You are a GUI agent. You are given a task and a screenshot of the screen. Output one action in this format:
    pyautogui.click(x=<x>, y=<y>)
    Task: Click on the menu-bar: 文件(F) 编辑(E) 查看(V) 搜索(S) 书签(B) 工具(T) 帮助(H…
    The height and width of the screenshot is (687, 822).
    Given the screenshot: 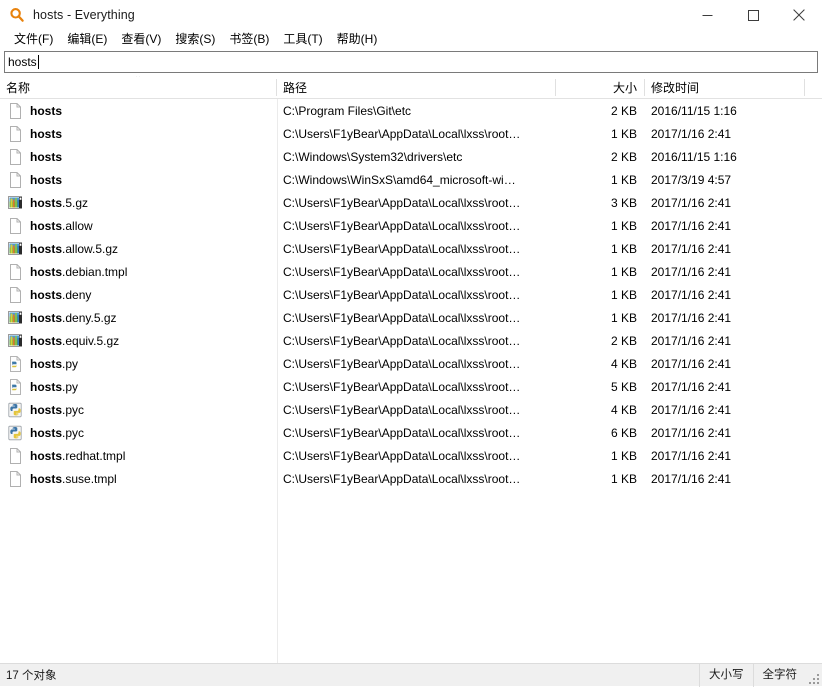 What is the action you would take?
    pyautogui.click(x=411, y=39)
    